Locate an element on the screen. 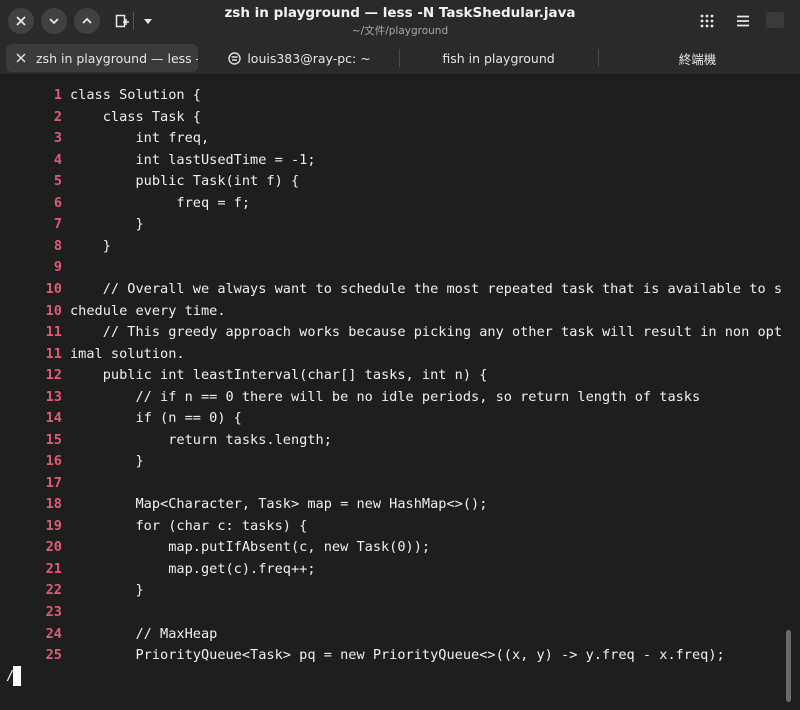 The height and width of the screenshot is (710, 800). line-number: 9 is located at coordinates (57, 267).